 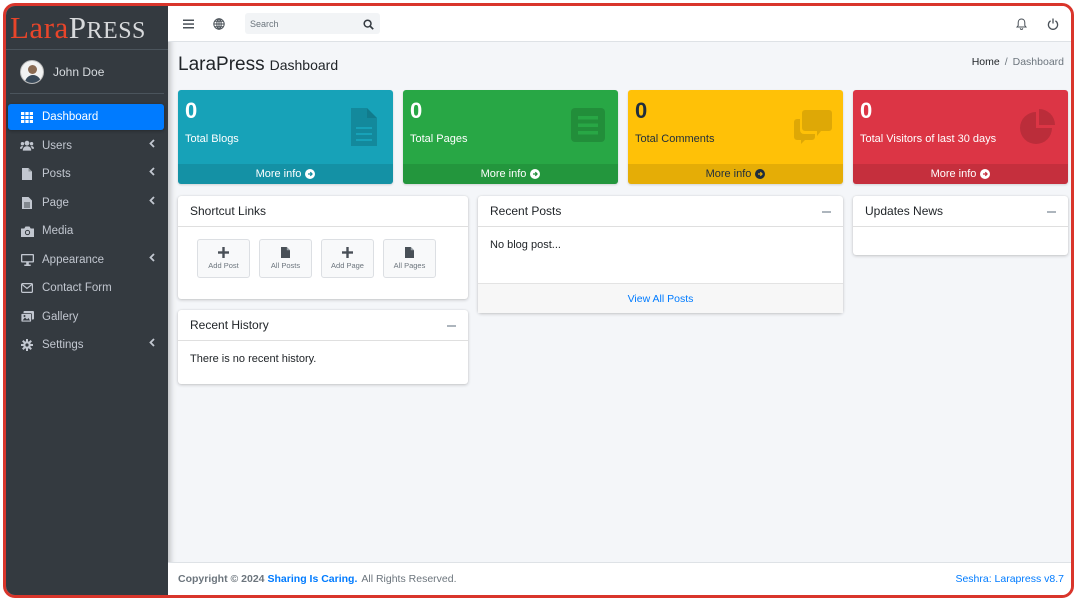 What do you see at coordinates (619, 24) in the screenshot?
I see `top-navbar` at bounding box center [619, 24].